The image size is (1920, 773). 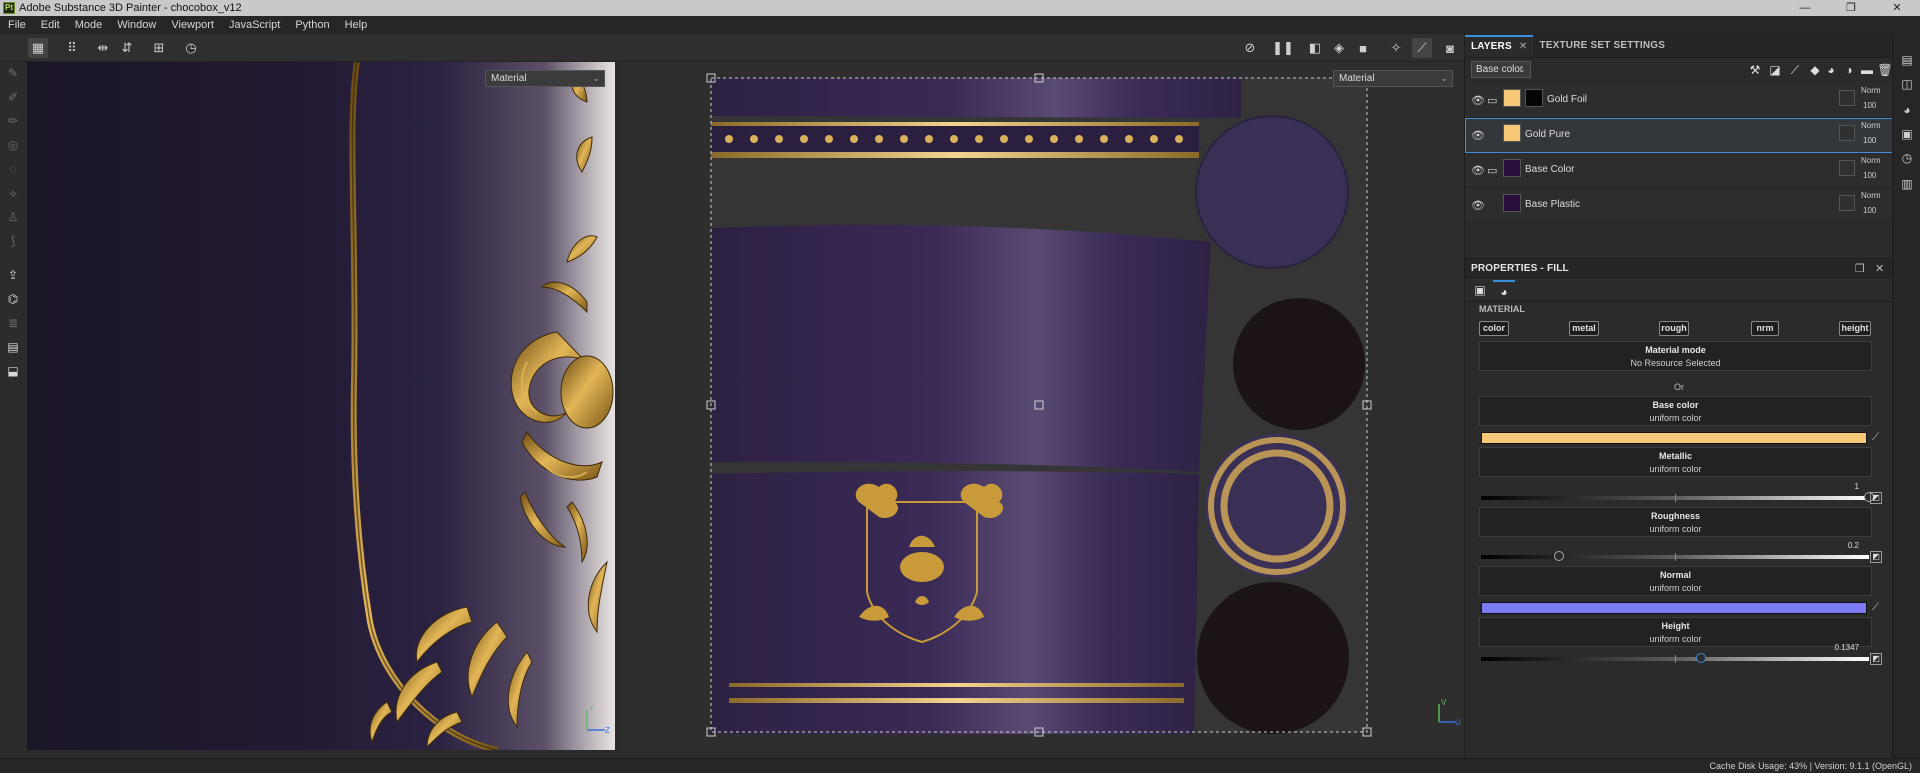 What do you see at coordinates (13, 241) in the screenshot?
I see `picker-icon: ⟆` at bounding box center [13, 241].